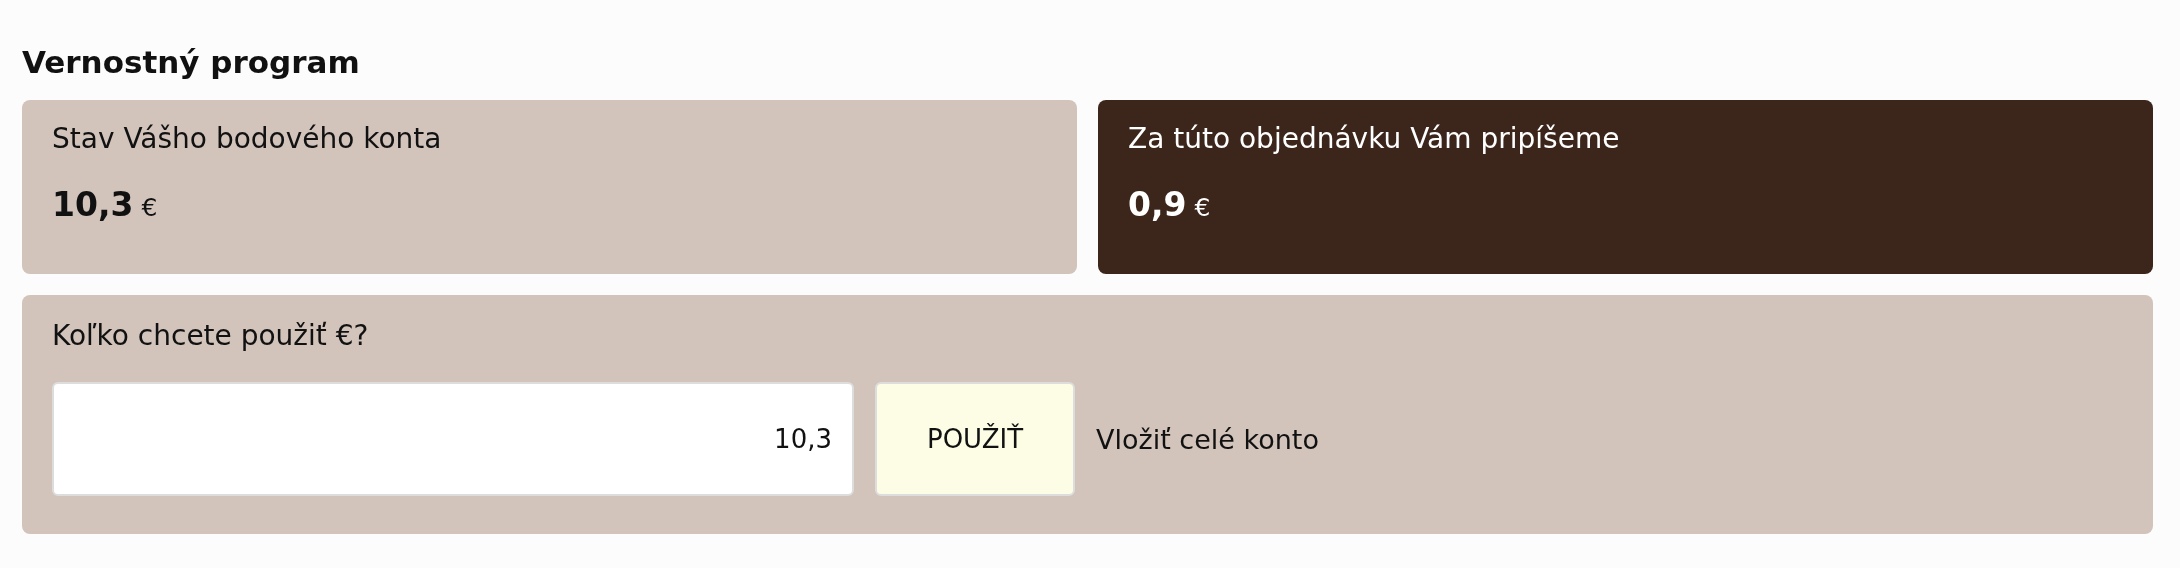 The height and width of the screenshot is (568, 2180). What do you see at coordinates (247, 138) in the screenshot?
I see `card-label: Stav Vášho bodového konta` at bounding box center [247, 138].